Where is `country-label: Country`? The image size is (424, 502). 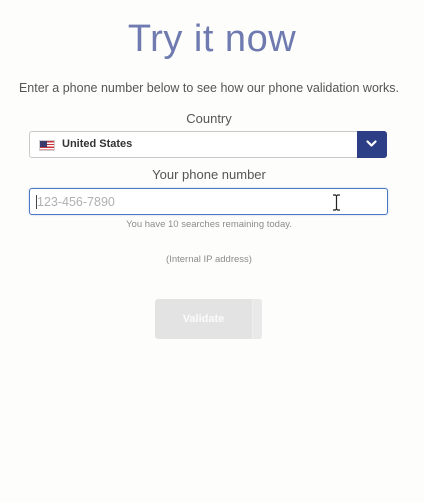 country-label: Country is located at coordinates (209, 118).